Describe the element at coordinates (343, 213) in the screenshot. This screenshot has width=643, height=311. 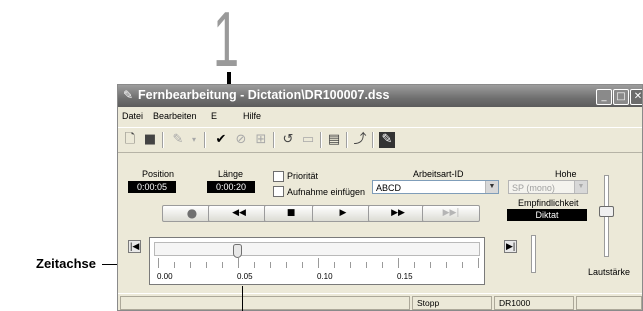
I see `play-button: ▶` at that location.